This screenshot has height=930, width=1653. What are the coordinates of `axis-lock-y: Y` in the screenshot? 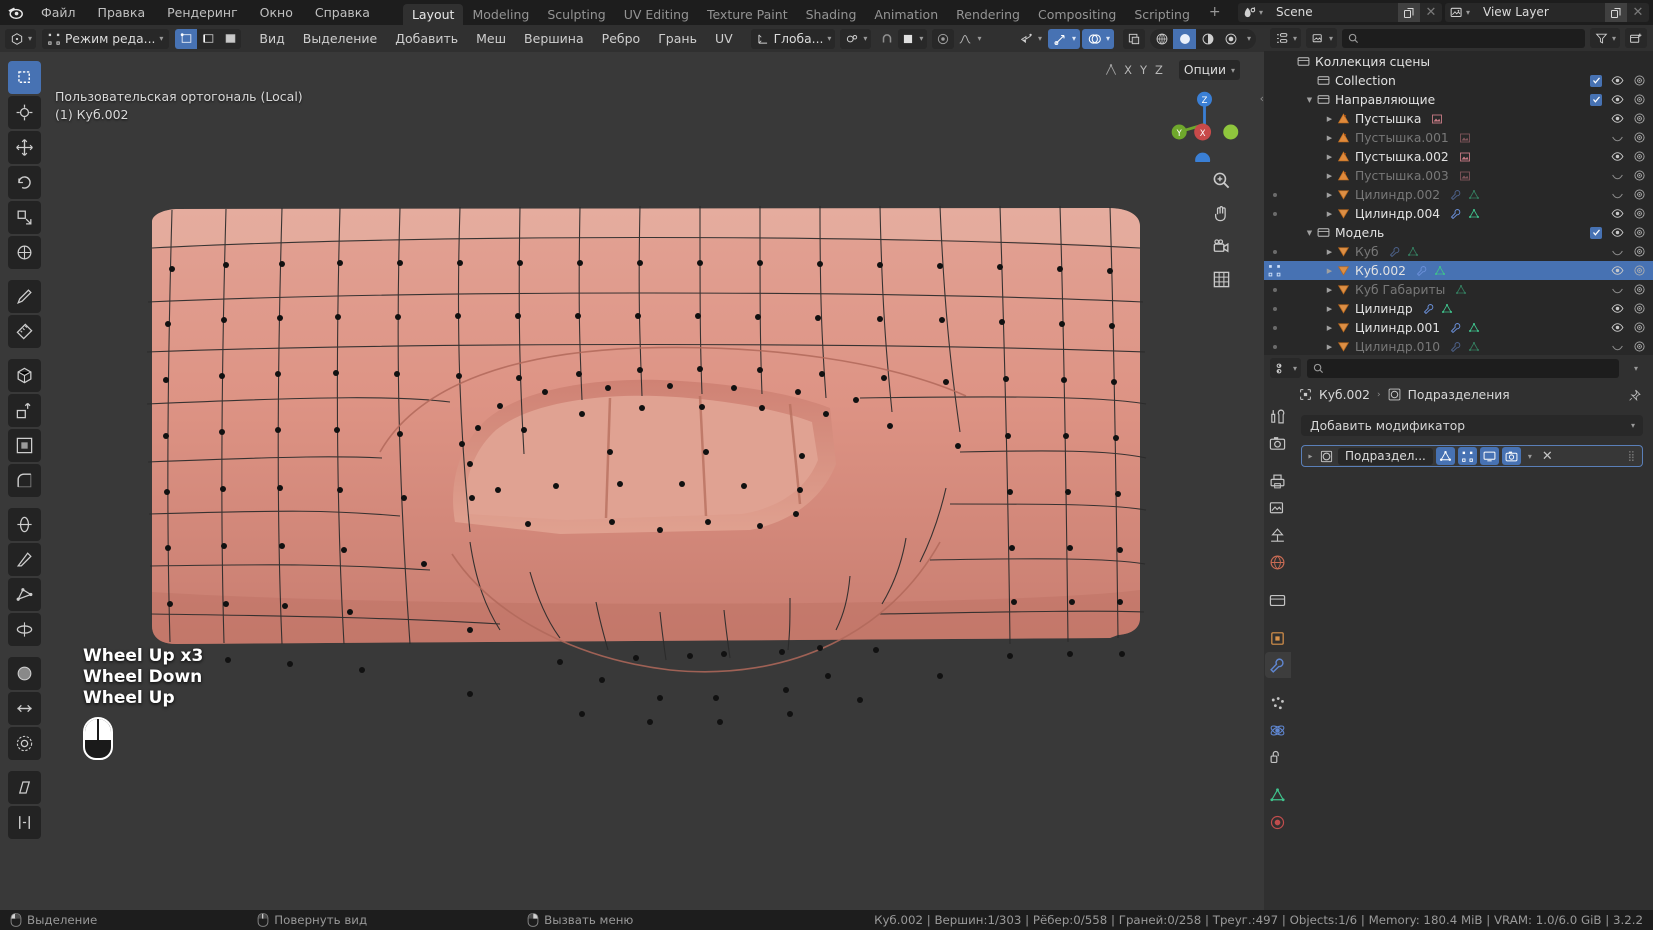 It's located at (1143, 70).